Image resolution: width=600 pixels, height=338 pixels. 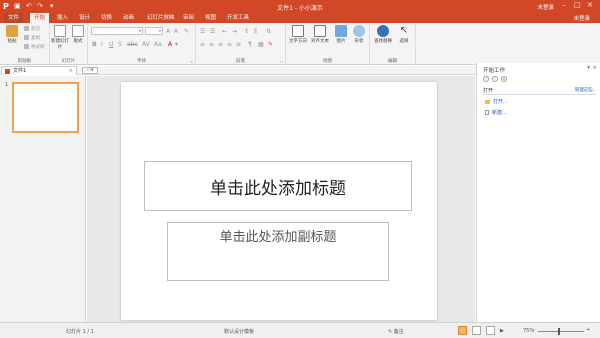 I want to click on increase-indent-icon: ⇥, so click(x=234, y=31).